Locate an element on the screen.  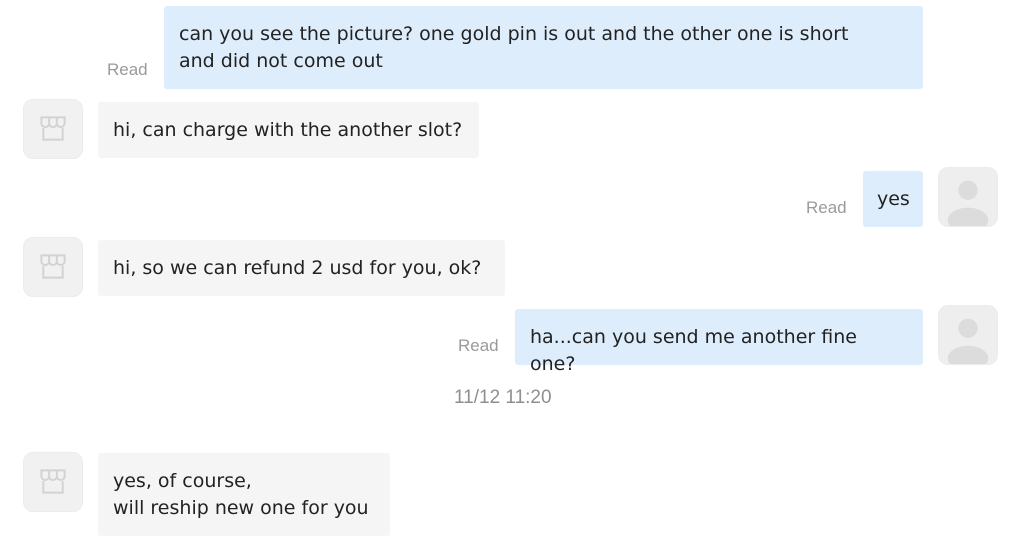
message-bubble-outgoing: yes is located at coordinates (893, 199).